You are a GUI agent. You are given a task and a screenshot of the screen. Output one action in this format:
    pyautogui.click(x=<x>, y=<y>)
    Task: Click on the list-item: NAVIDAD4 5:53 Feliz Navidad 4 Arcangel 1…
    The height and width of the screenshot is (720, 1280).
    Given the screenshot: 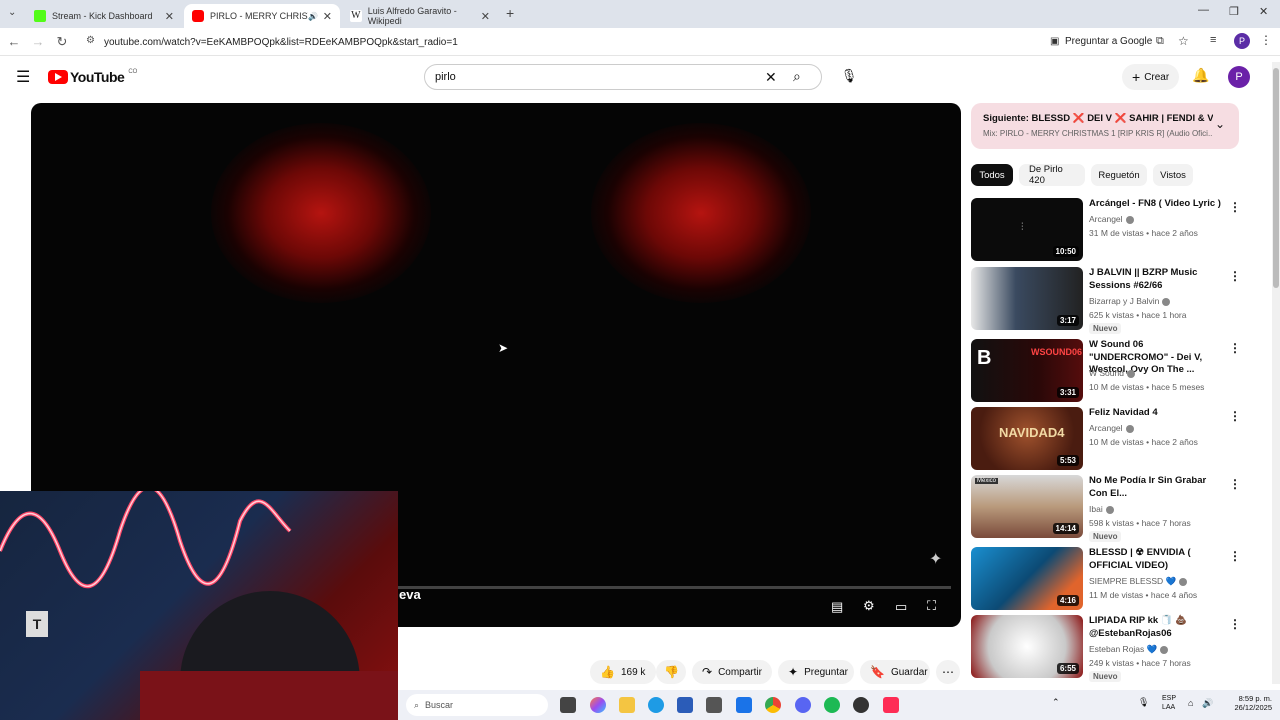 What is the action you would take?
    pyautogui.click(x=1106, y=439)
    